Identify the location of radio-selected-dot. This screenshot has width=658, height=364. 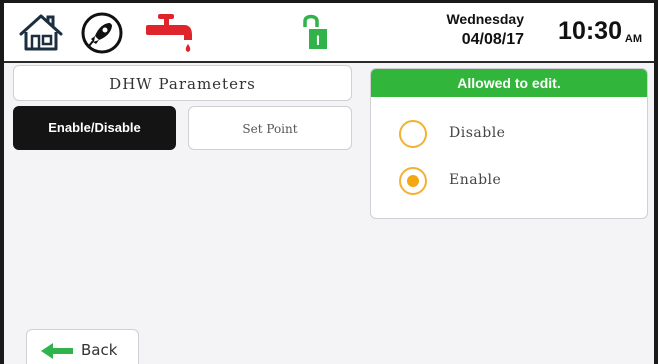
(413, 181).